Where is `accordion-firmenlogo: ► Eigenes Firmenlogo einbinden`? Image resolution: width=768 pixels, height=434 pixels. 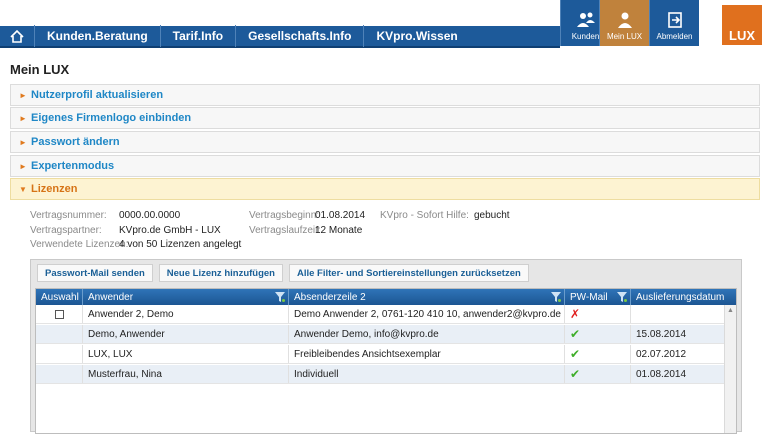 accordion-firmenlogo: ► Eigenes Firmenlogo einbinden is located at coordinates (385, 118).